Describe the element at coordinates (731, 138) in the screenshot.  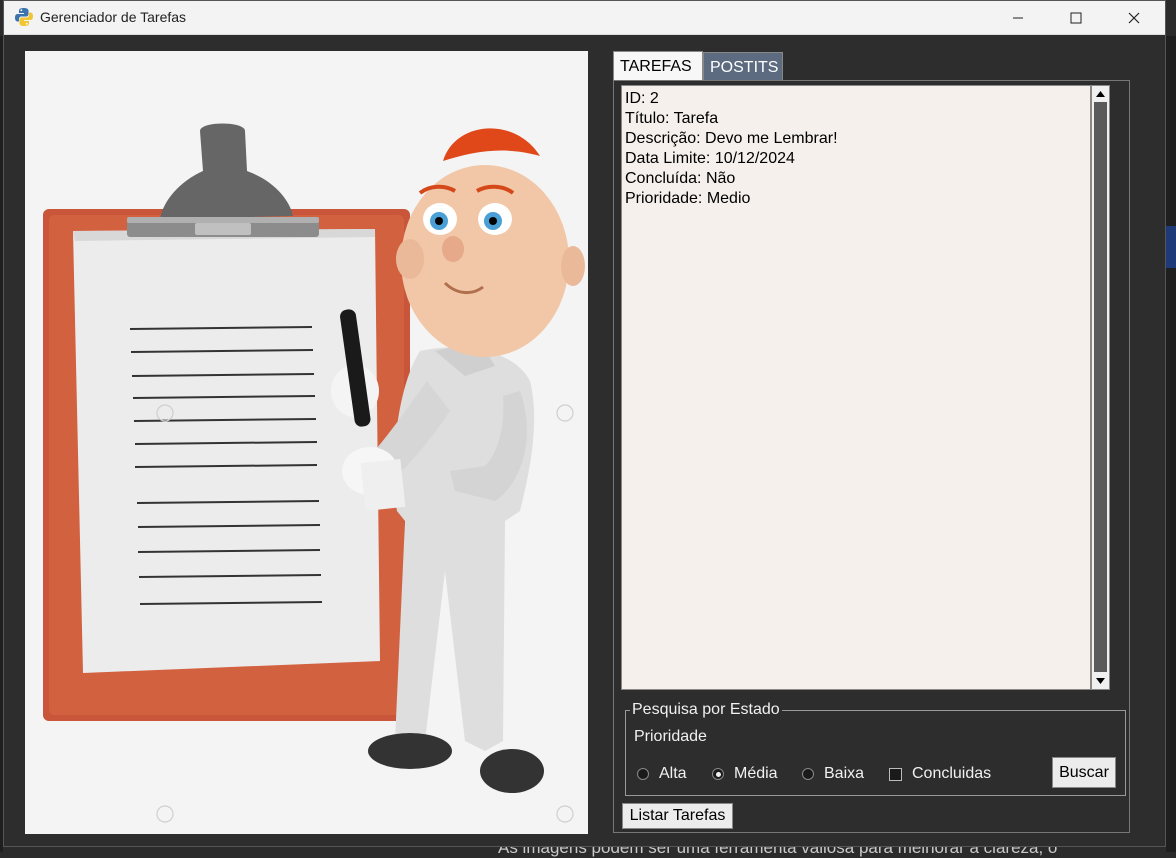
I see `task-description-line: Descrição: Devo me Lembrar!` at that location.